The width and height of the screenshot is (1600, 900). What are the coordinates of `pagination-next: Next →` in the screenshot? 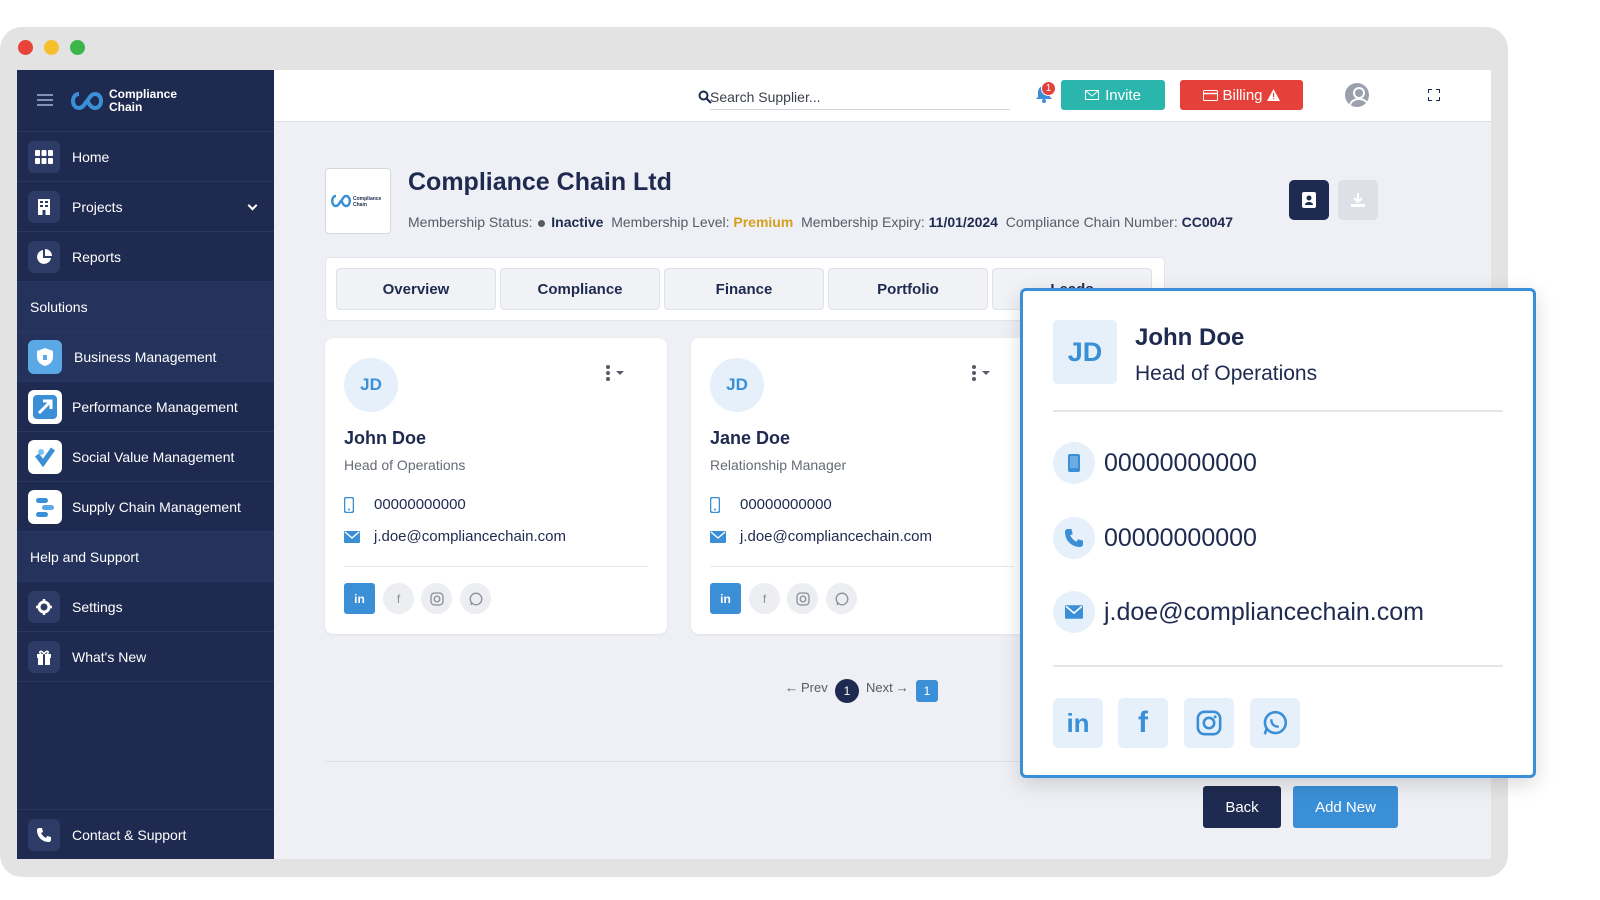 It's located at (887, 687).